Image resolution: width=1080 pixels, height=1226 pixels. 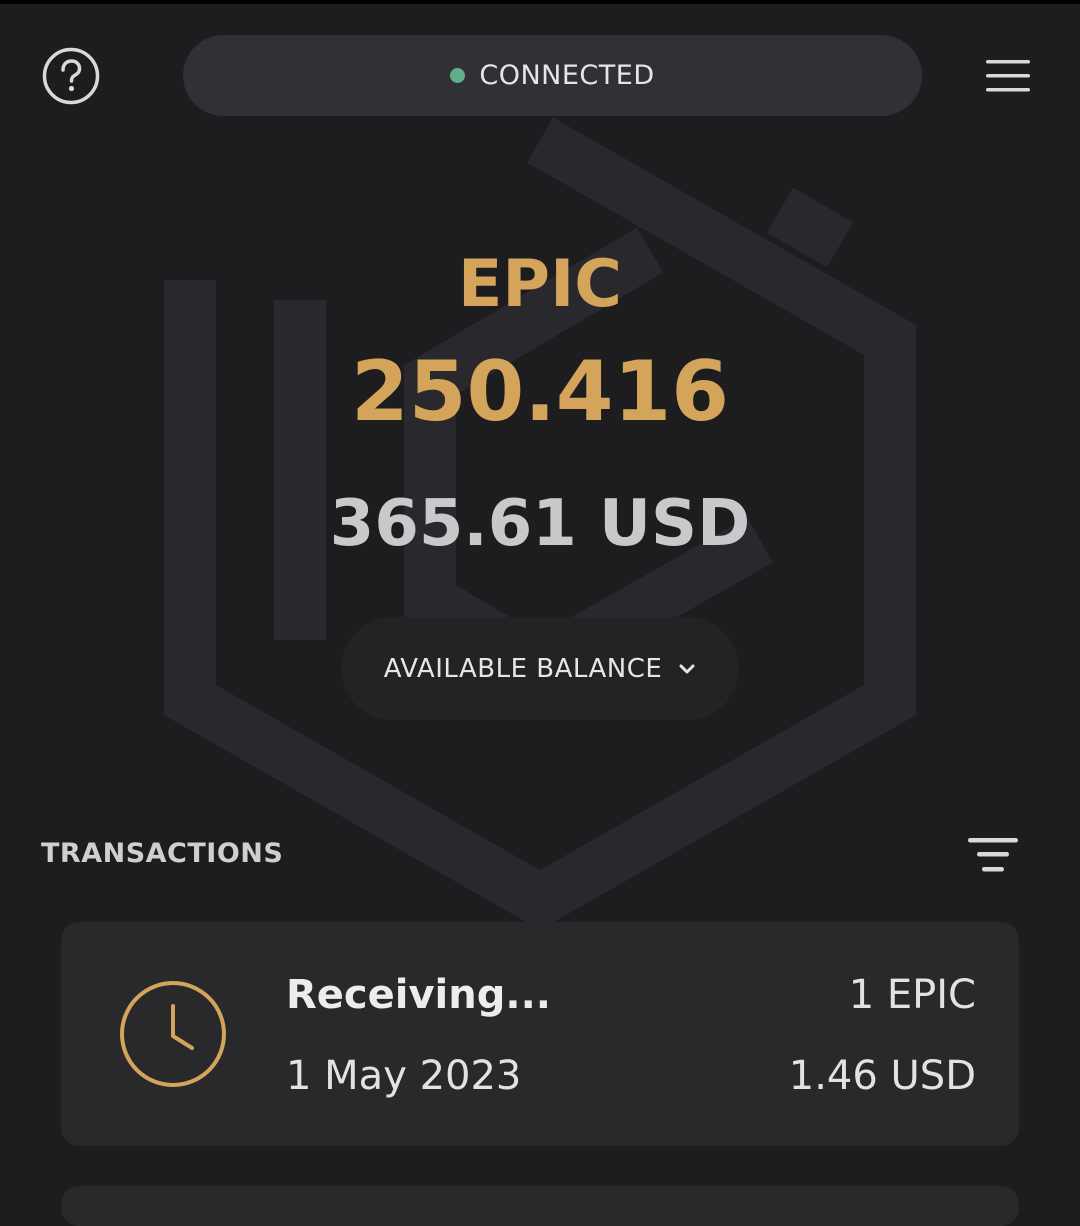 What do you see at coordinates (458, 75) in the screenshot?
I see `status-indicator-dot` at bounding box center [458, 75].